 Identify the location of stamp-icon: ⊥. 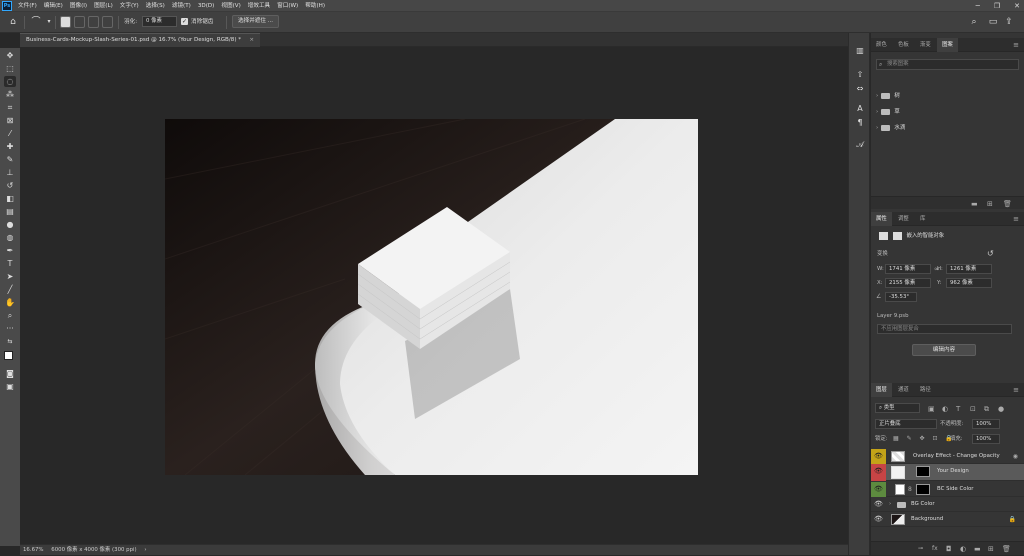
(10, 172).